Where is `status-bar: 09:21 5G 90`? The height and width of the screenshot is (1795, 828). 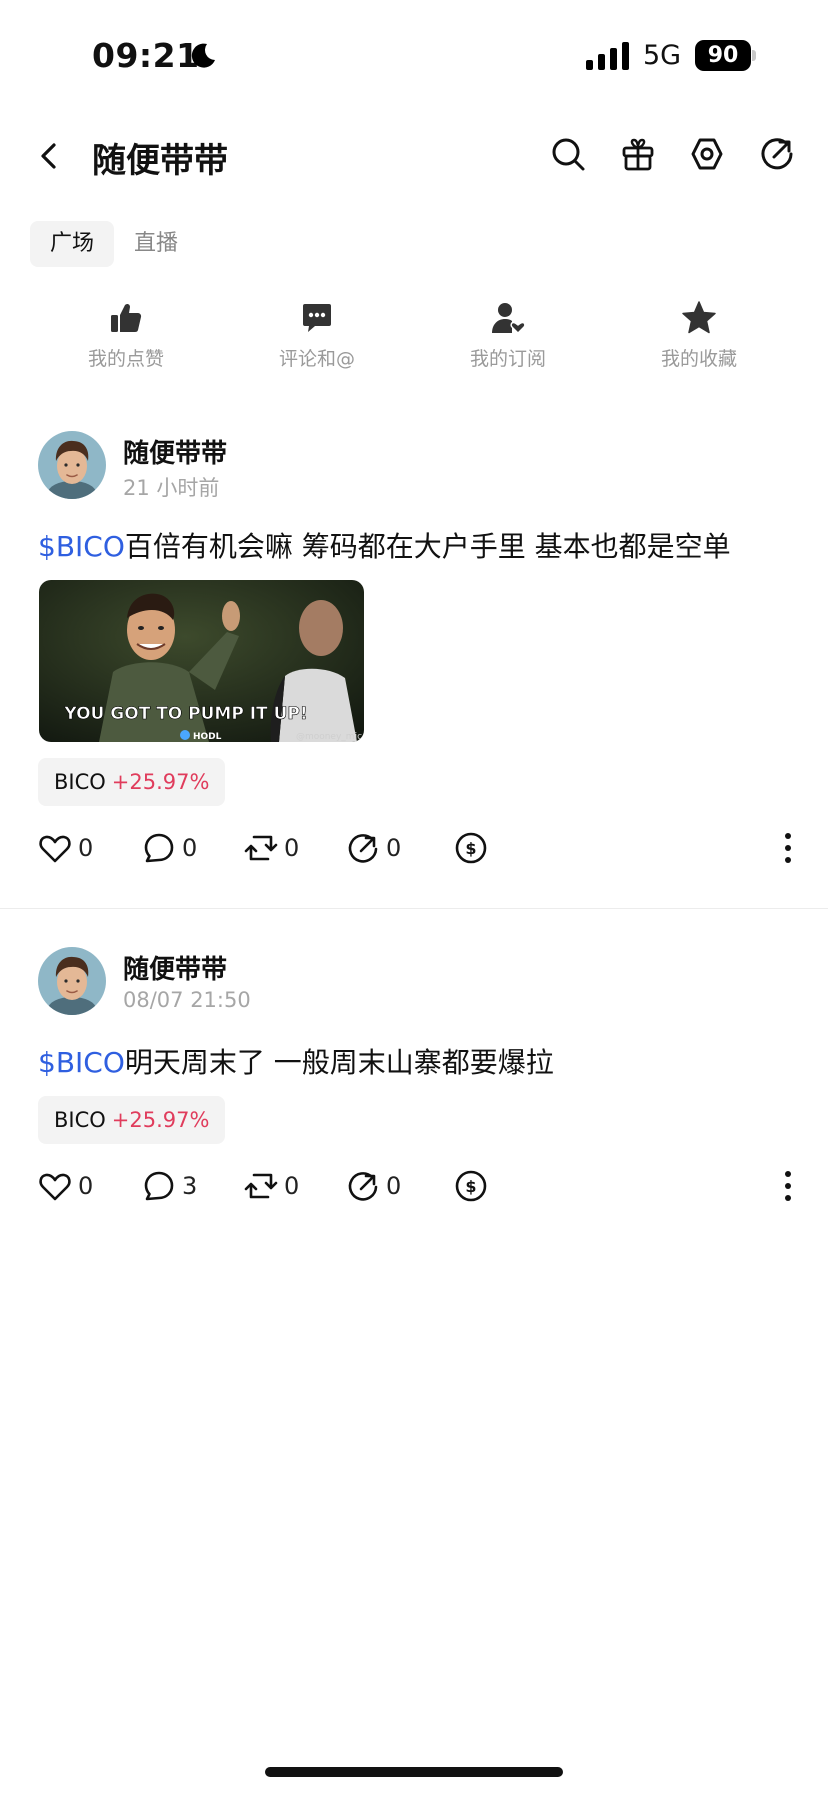
status-bar: 09:21 5G 90 is located at coordinates (414, 55).